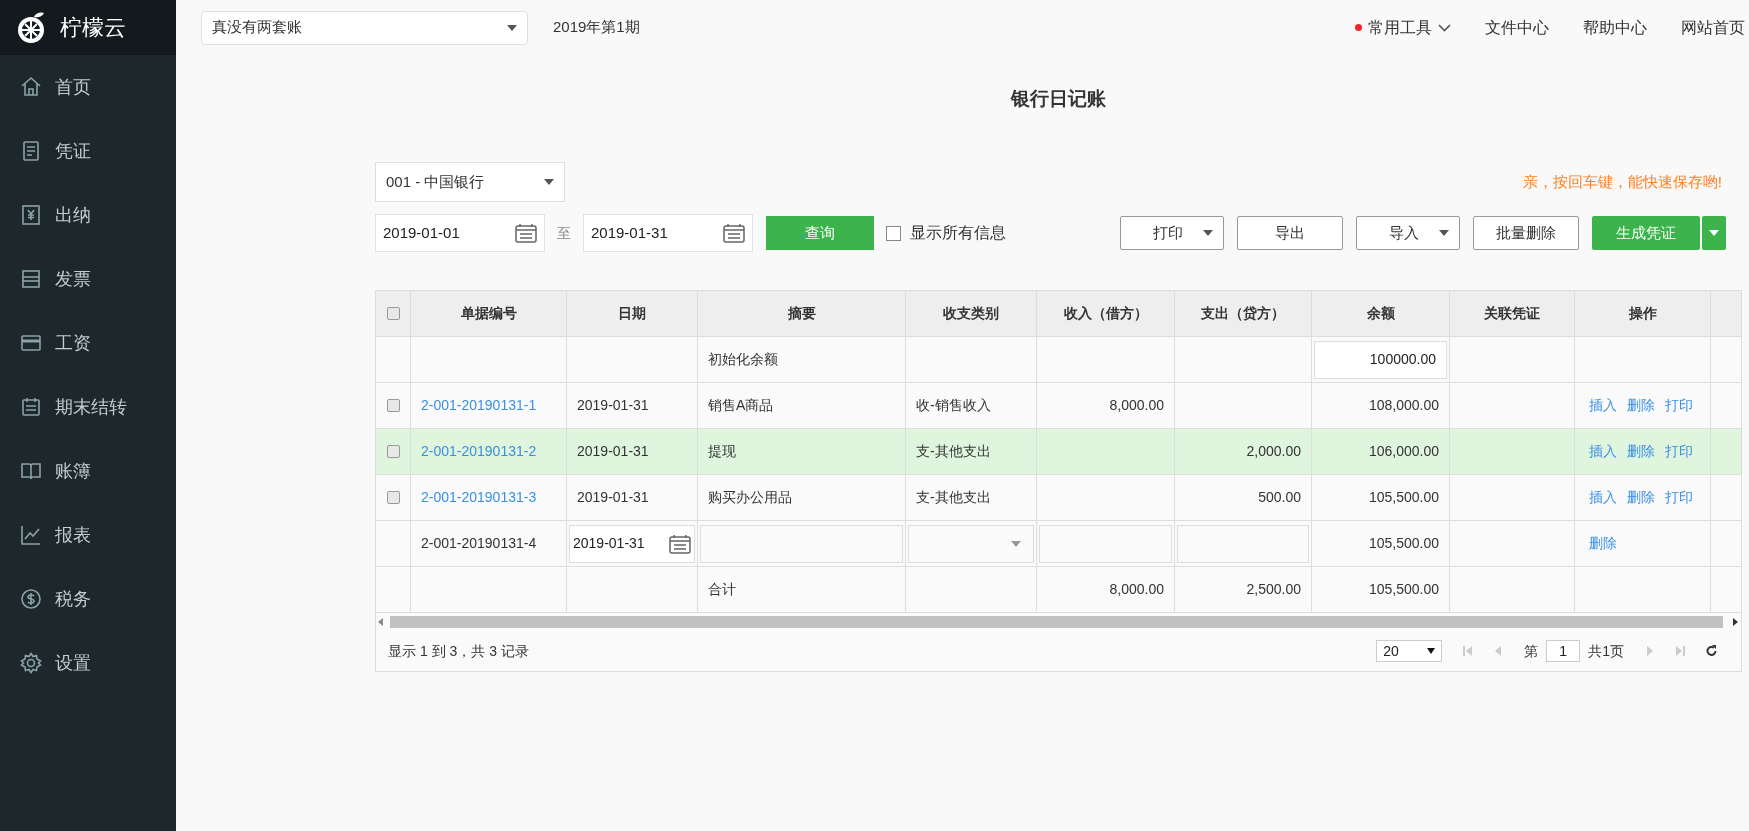  What do you see at coordinates (31, 535) in the screenshot?
I see `line-chart-icon` at bounding box center [31, 535].